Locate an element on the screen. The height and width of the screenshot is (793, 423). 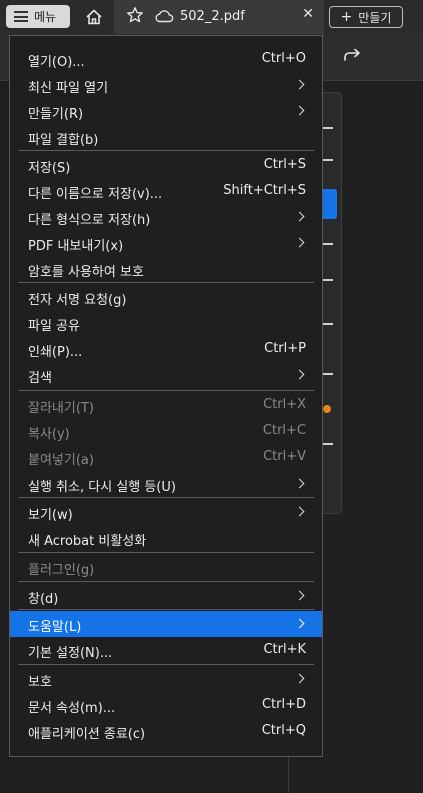
redo-icon is located at coordinates (353, 58).